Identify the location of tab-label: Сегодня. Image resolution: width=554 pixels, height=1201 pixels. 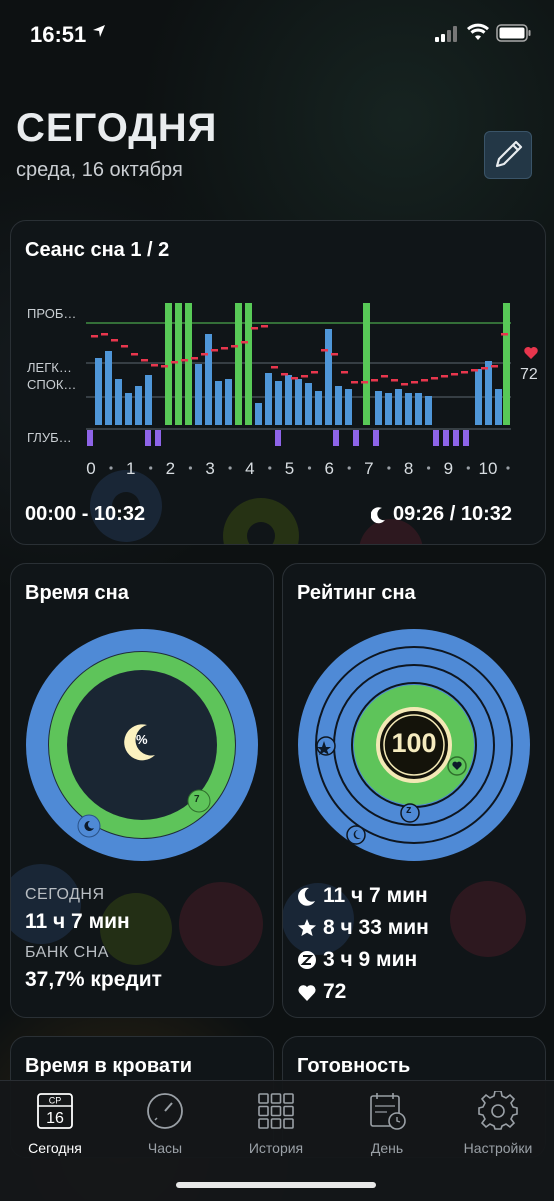
(55, 1148).